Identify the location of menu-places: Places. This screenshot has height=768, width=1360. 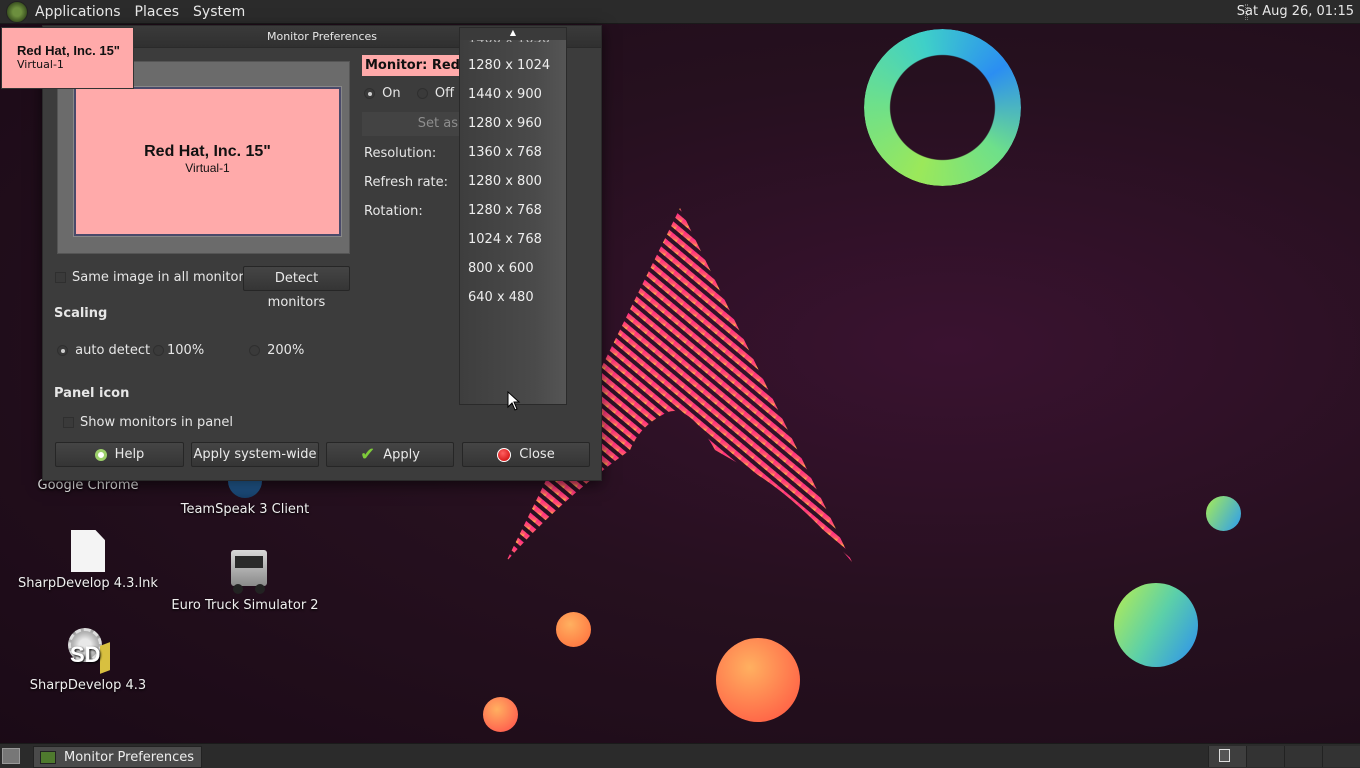
(157, 12).